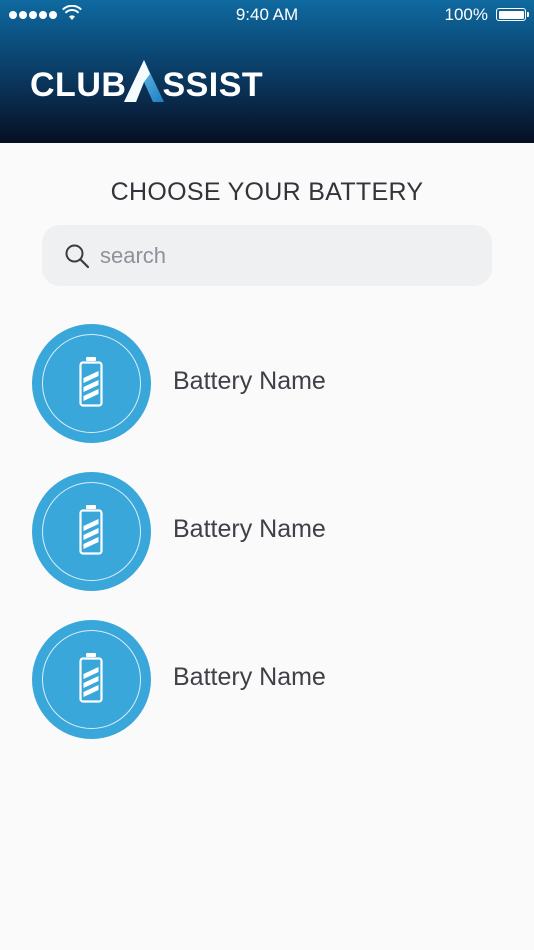 This screenshot has width=534, height=950. Describe the element at coordinates (280, 255) in the screenshot. I see `search-input` at that location.